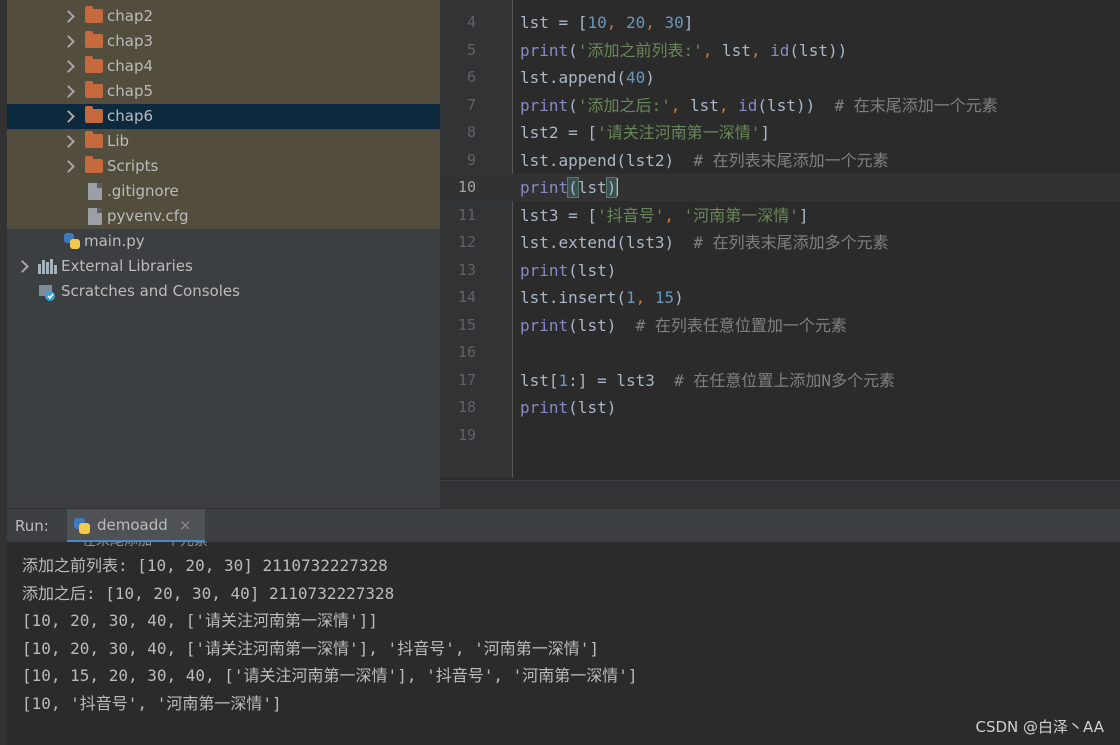 This screenshot has height=745, width=1120. What do you see at coordinates (223, 166) in the screenshot?
I see `tree-item-scripts: Scripts` at bounding box center [223, 166].